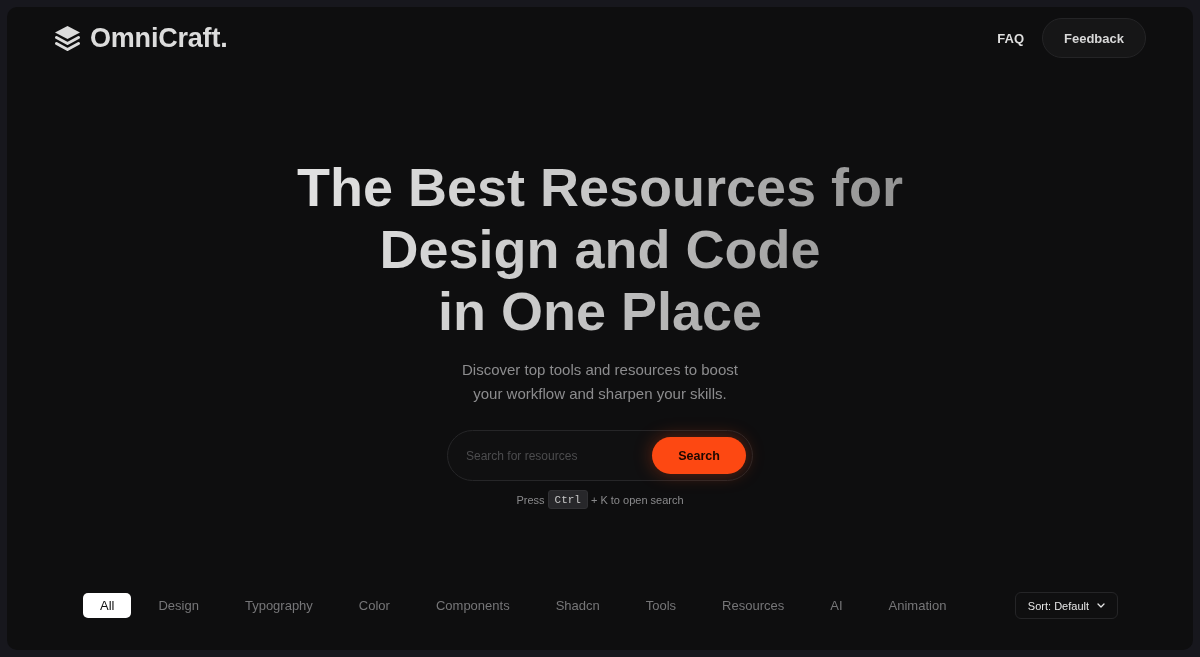  I want to click on chevron-down-icon, so click(1101, 605).